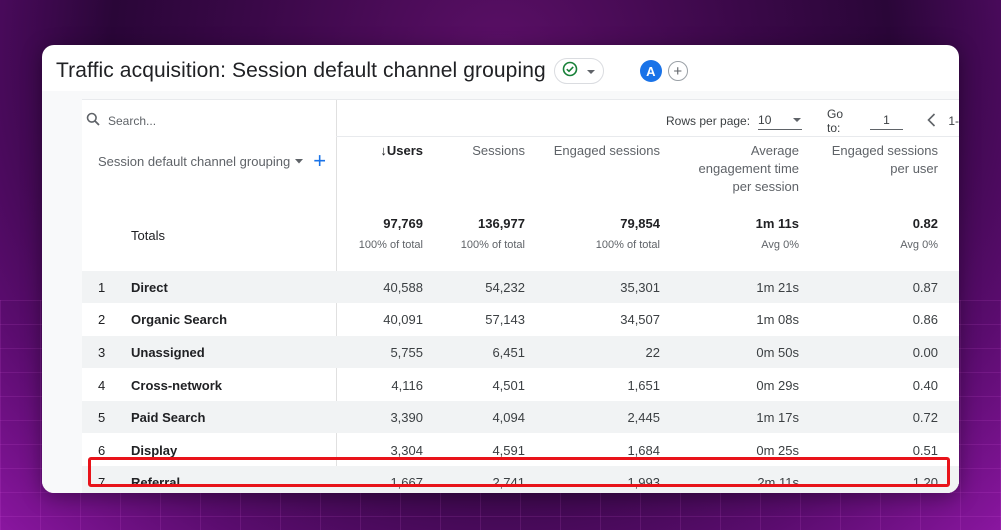 Image resolution: width=1001 pixels, height=530 pixels. I want to click on row-index: 7, so click(102, 482).